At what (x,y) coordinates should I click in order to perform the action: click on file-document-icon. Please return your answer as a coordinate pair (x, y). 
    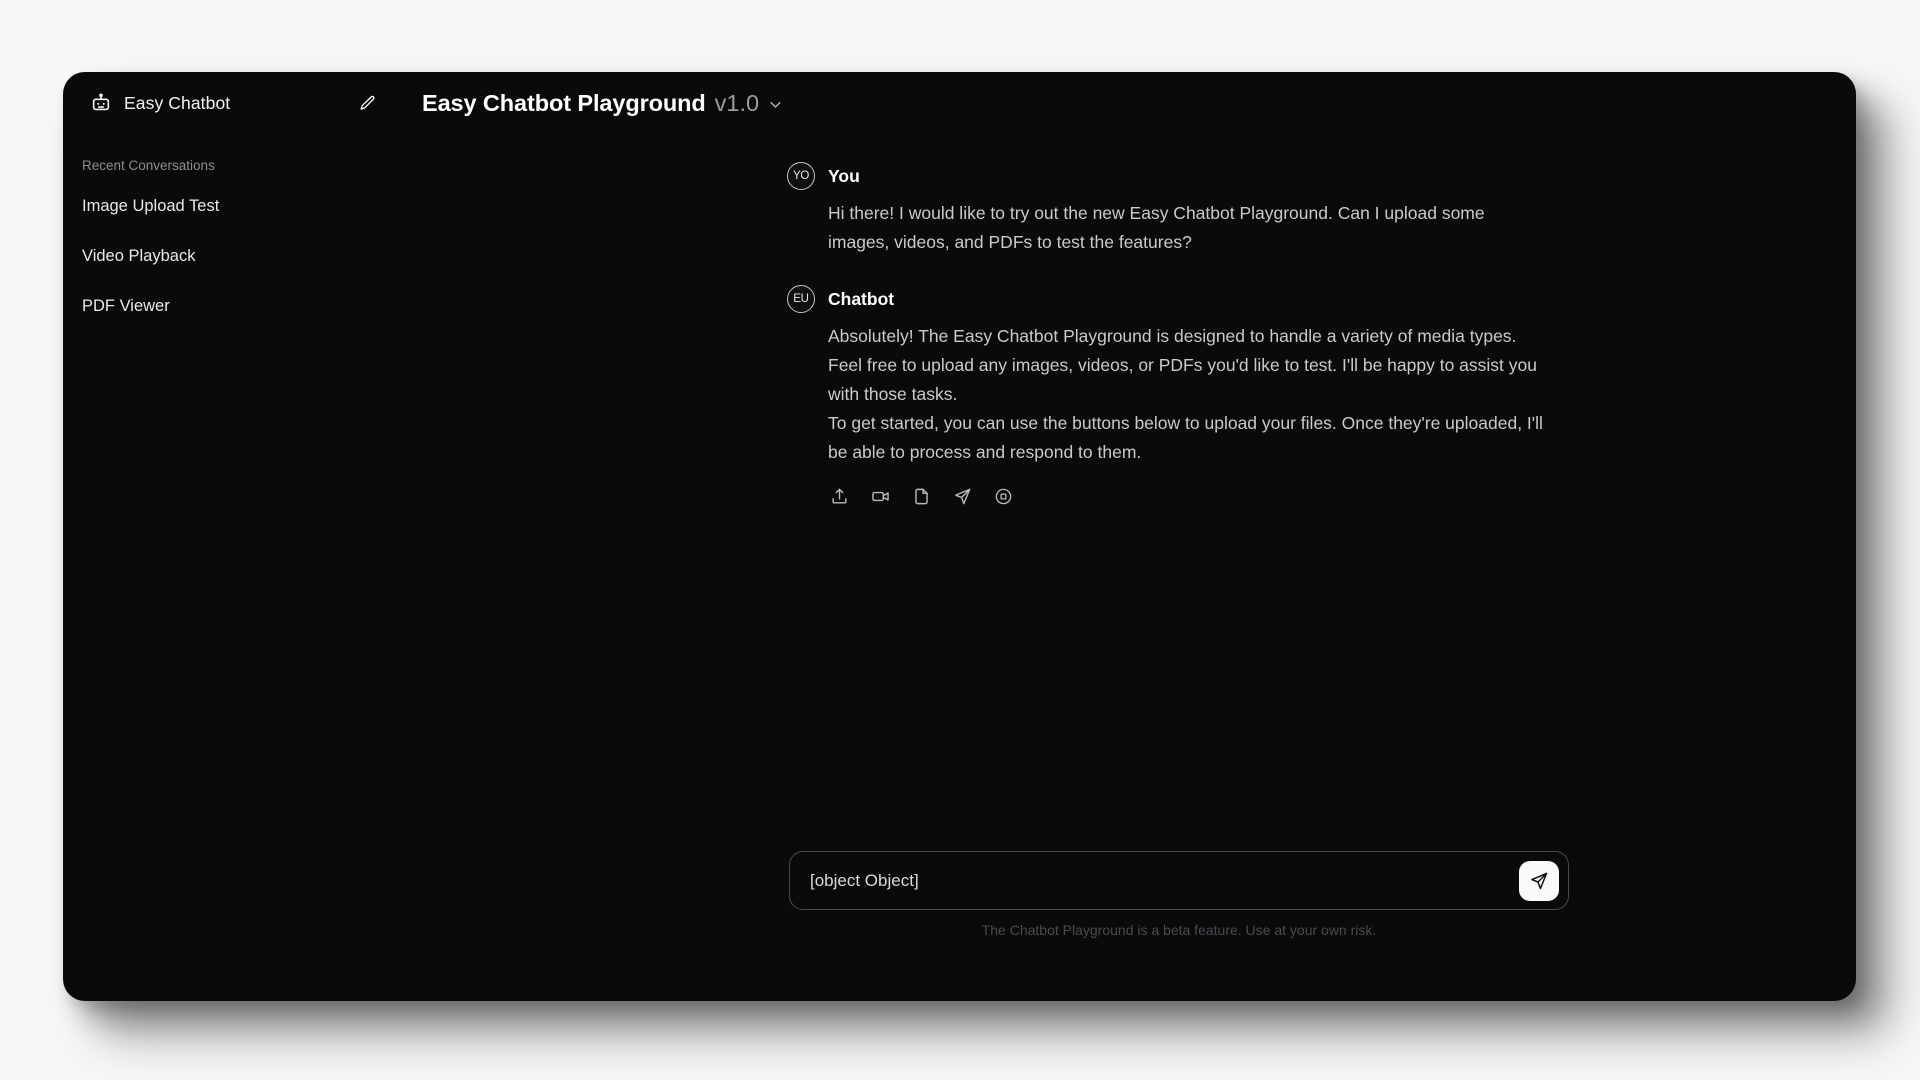
    Looking at the image, I should click on (921, 496).